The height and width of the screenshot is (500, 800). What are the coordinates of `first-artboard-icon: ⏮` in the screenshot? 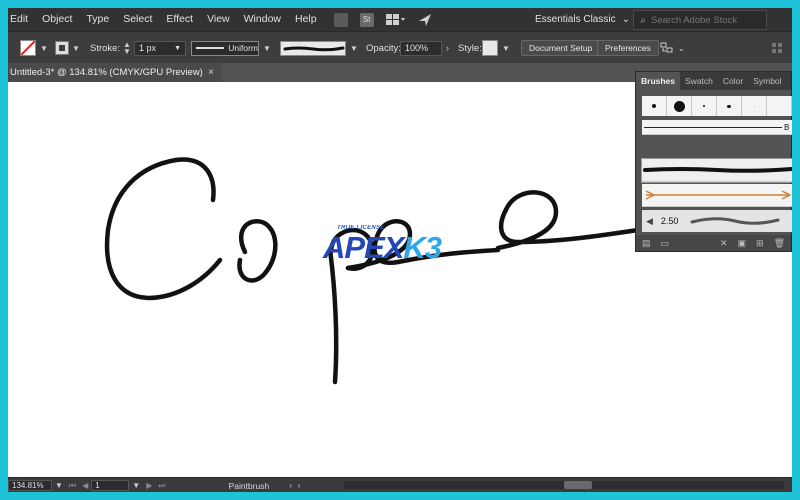 It's located at (72, 486).